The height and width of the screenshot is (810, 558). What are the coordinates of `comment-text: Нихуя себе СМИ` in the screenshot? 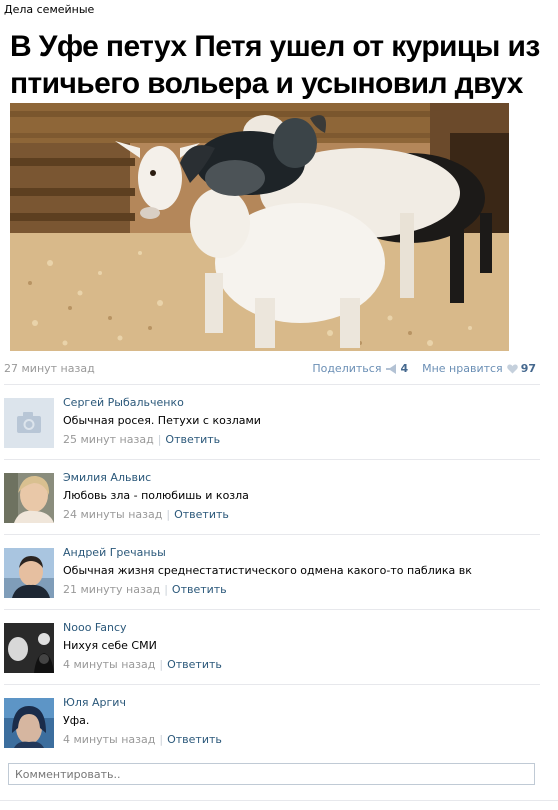 It's located at (110, 645).